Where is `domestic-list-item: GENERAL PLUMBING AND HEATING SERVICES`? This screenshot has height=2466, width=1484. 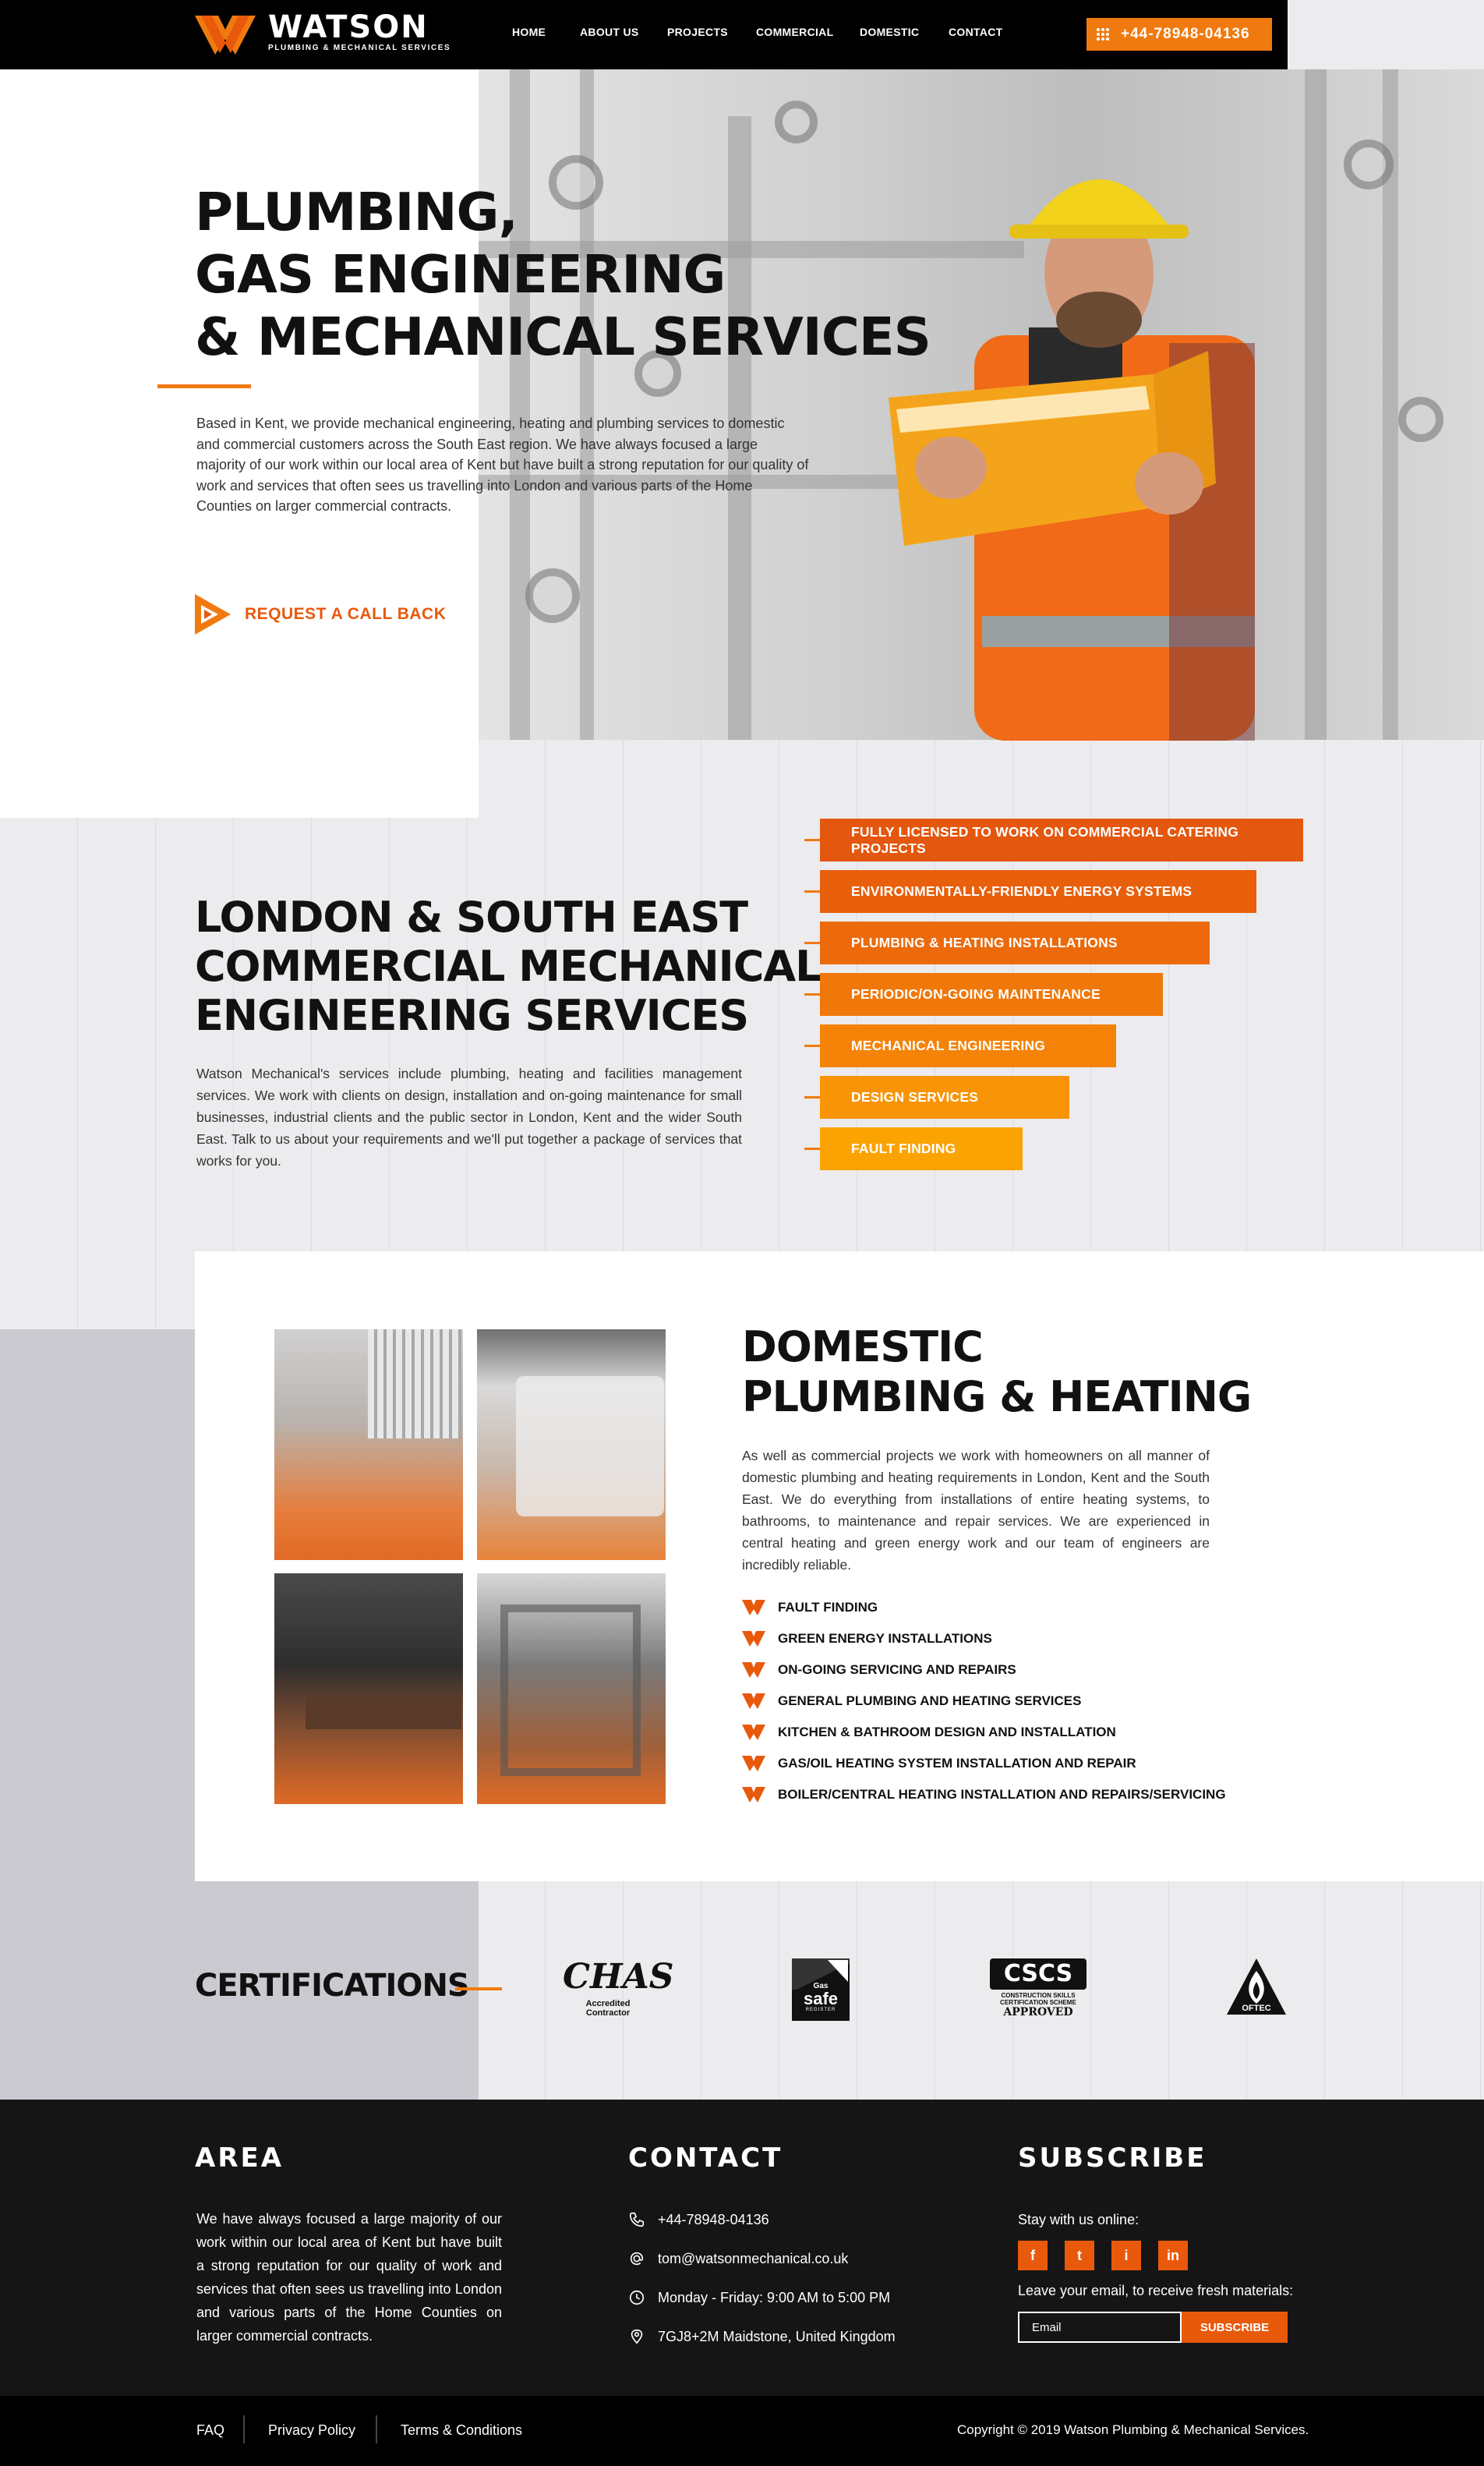
domestic-list-item: GENERAL PLUMBING AND HEATING SERVICES is located at coordinates (911, 1701).